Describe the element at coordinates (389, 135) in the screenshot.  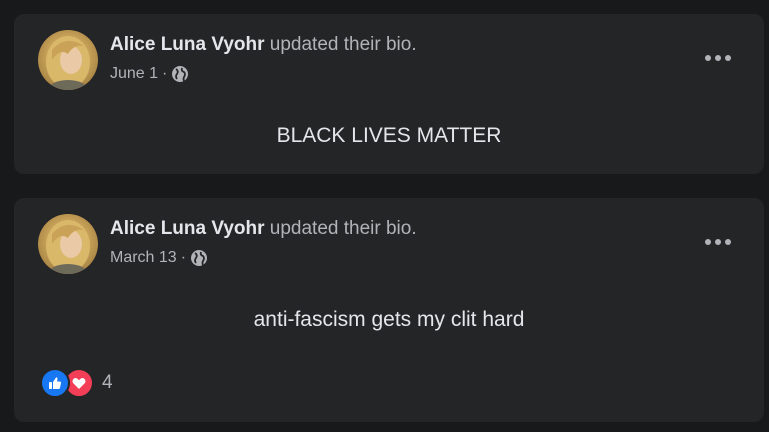
I see `bio-text: BLACK LIVES MATTER` at that location.